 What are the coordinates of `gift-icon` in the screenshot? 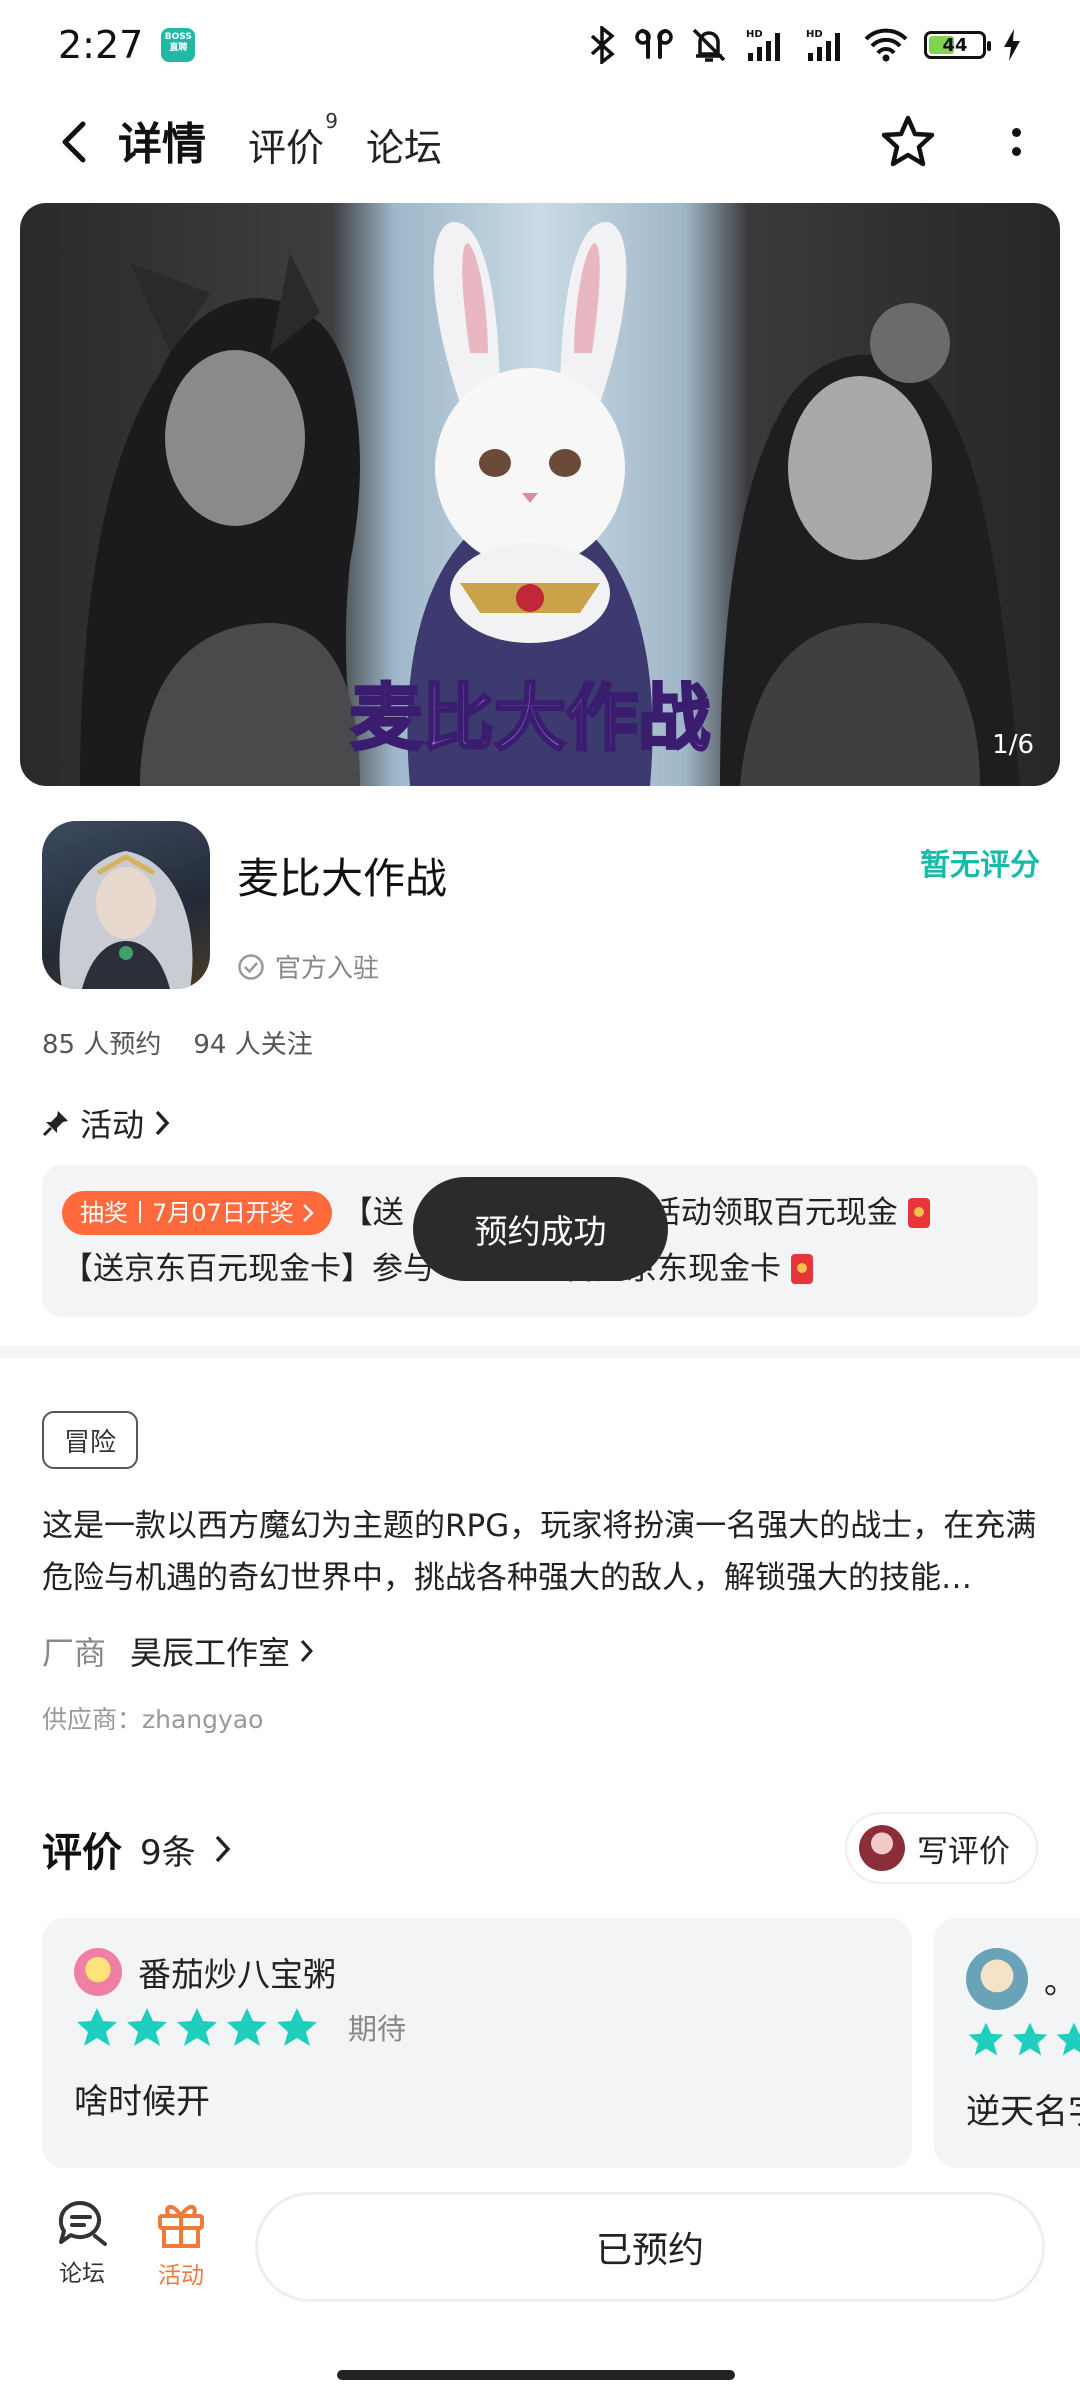 It's located at (181, 2226).